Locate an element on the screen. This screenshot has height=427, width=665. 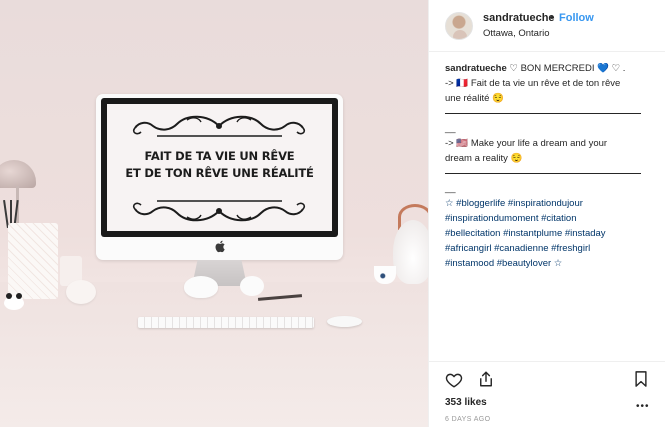
hashtags-1: ☆ #bloggerlife #inspirationdujour is located at coordinates (514, 203).